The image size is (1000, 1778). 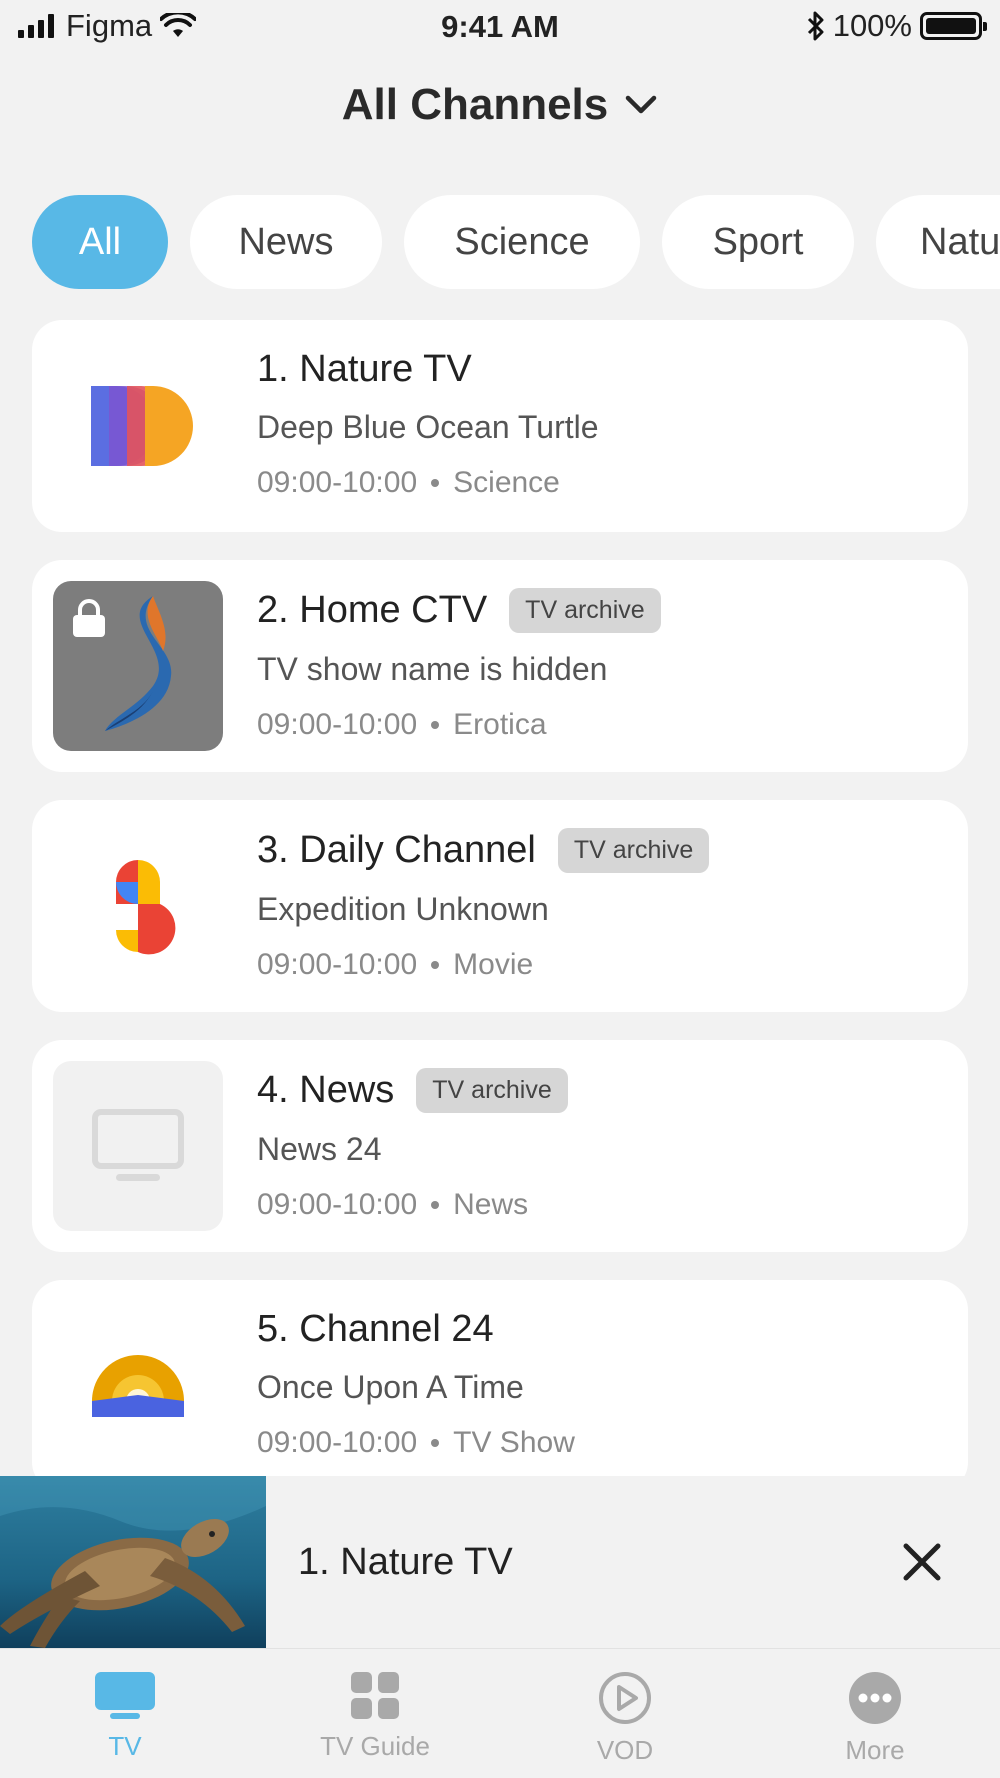 What do you see at coordinates (625, 1698) in the screenshot?
I see `play-circle-icon` at bounding box center [625, 1698].